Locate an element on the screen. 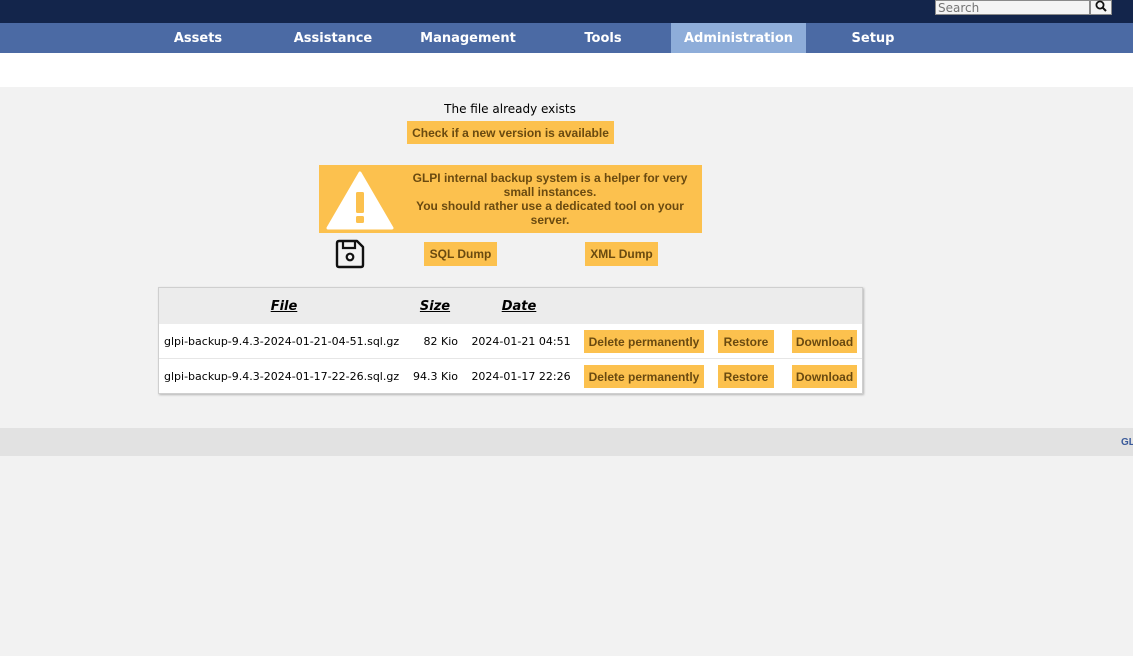 The width and height of the screenshot is (1133, 656). sub-header is located at coordinates (566, 70).